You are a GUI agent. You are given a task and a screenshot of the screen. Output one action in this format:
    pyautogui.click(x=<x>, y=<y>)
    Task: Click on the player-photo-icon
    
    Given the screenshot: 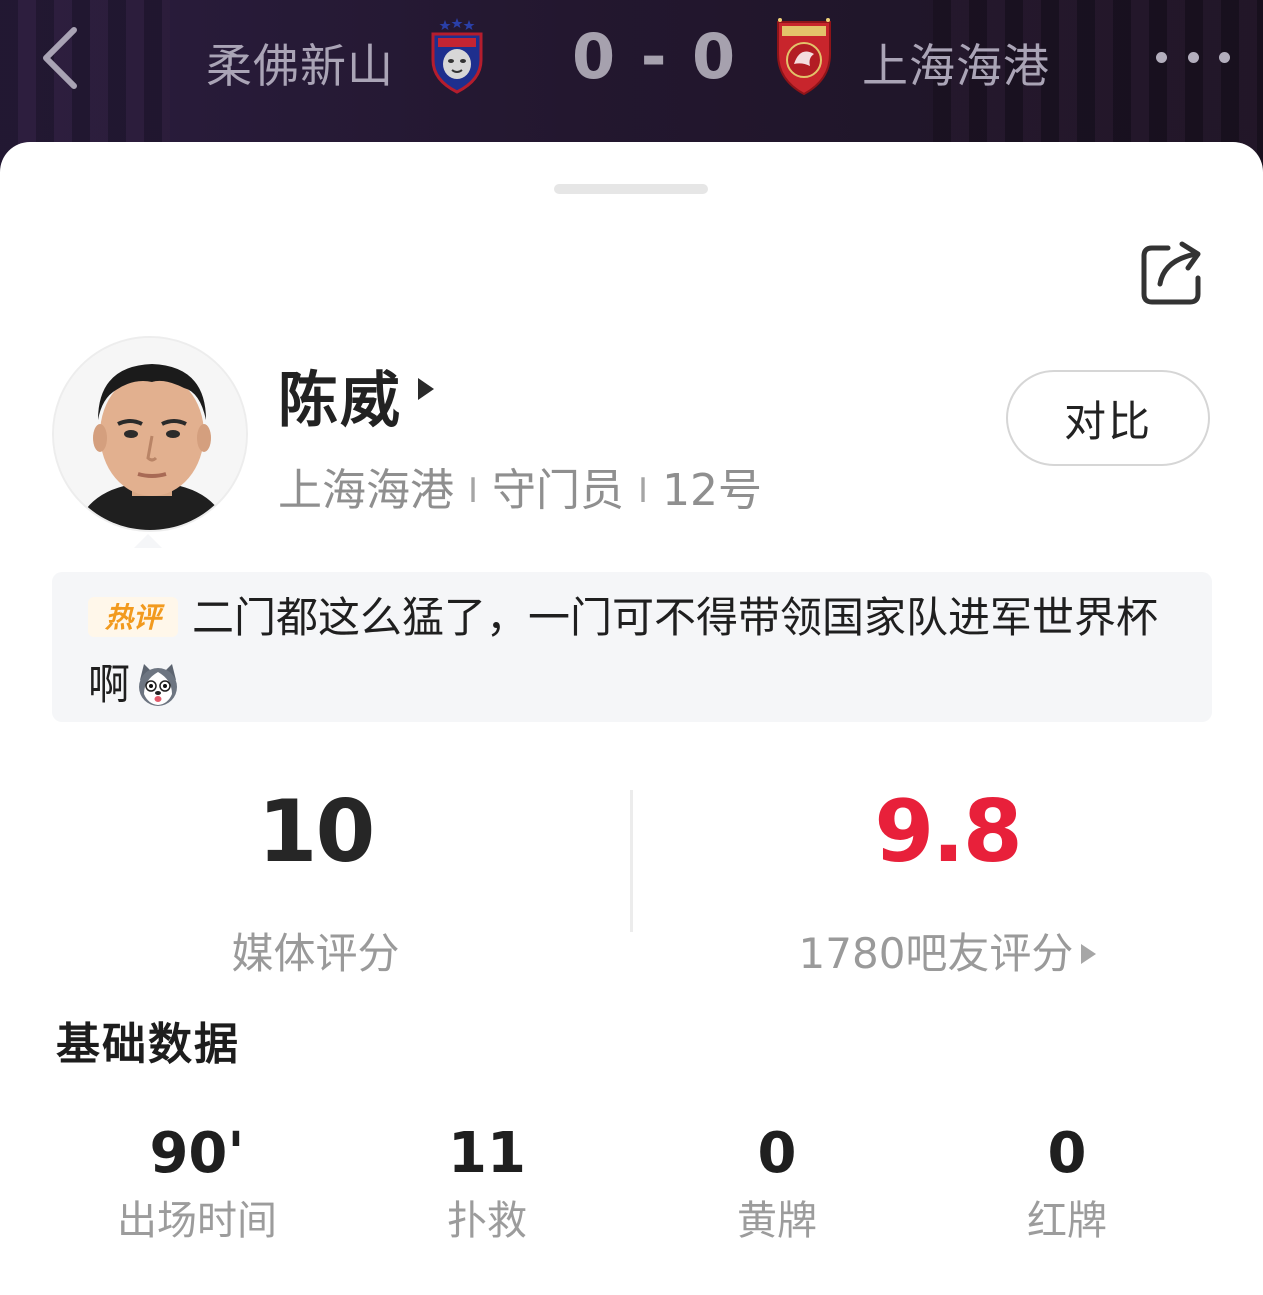 What is the action you would take?
    pyautogui.click(x=150, y=434)
    